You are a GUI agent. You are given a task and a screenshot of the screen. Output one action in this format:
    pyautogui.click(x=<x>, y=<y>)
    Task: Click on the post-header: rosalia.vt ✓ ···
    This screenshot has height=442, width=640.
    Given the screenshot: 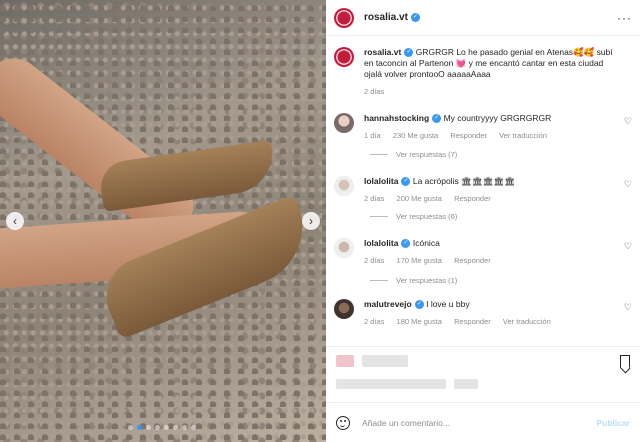 What is the action you would take?
    pyautogui.click(x=483, y=18)
    